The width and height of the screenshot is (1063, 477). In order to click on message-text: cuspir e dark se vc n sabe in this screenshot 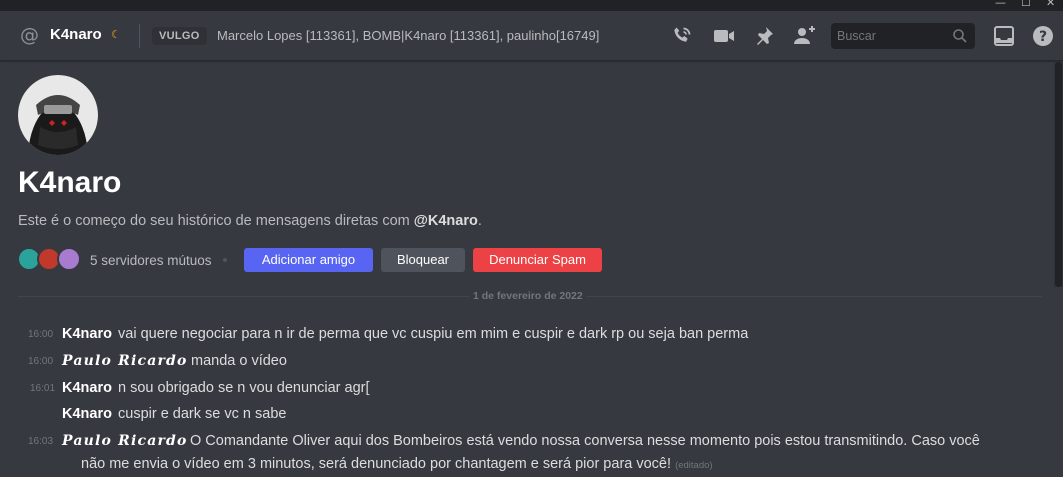, I will do `click(202, 414)`.